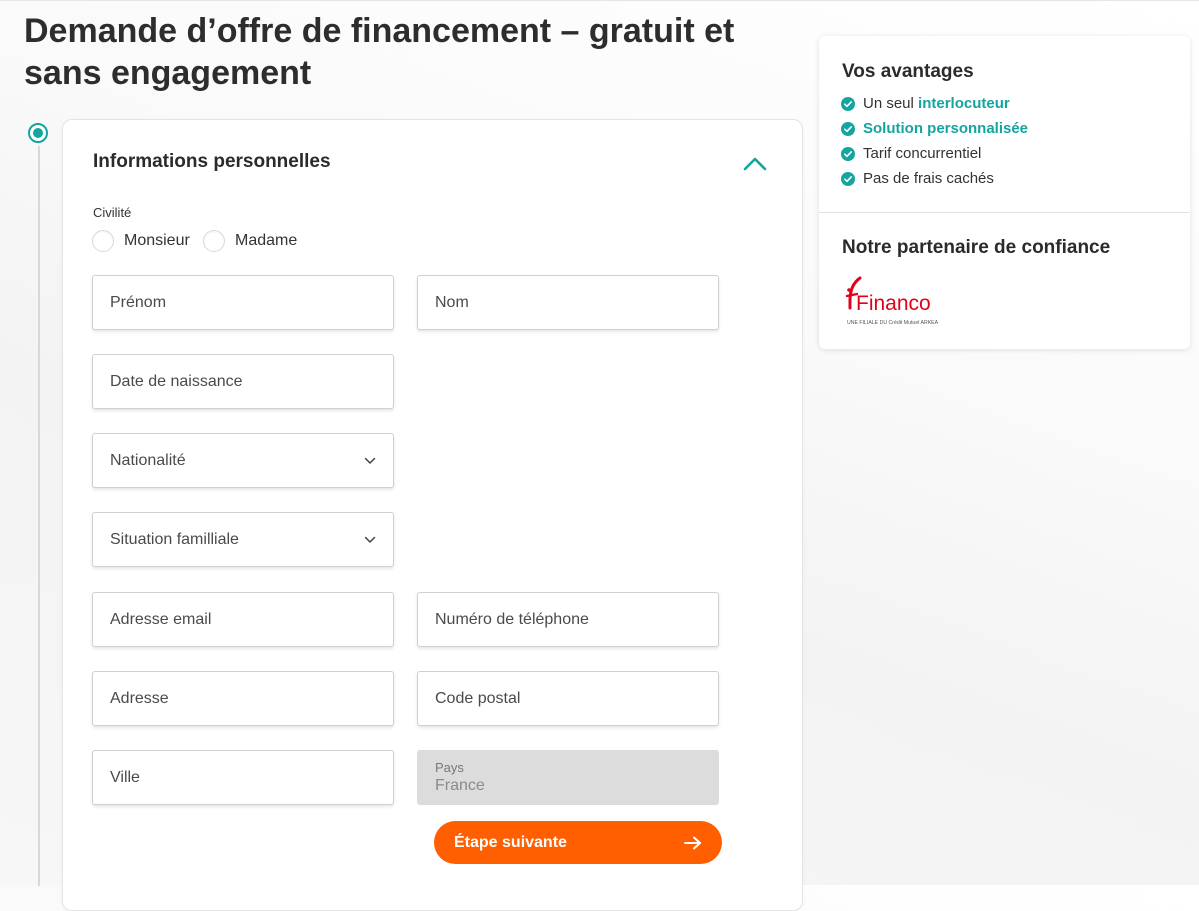  Describe the element at coordinates (946, 128) in the screenshot. I see `advantage-highlight: Solution personnalisée` at that location.